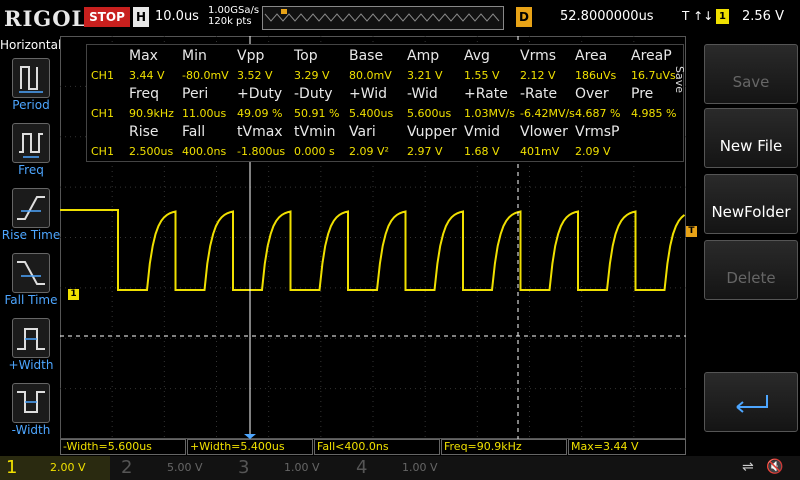 This screenshot has width=800, height=480. Describe the element at coordinates (143, 56) in the screenshot. I see `measurement-name: Max` at that location.